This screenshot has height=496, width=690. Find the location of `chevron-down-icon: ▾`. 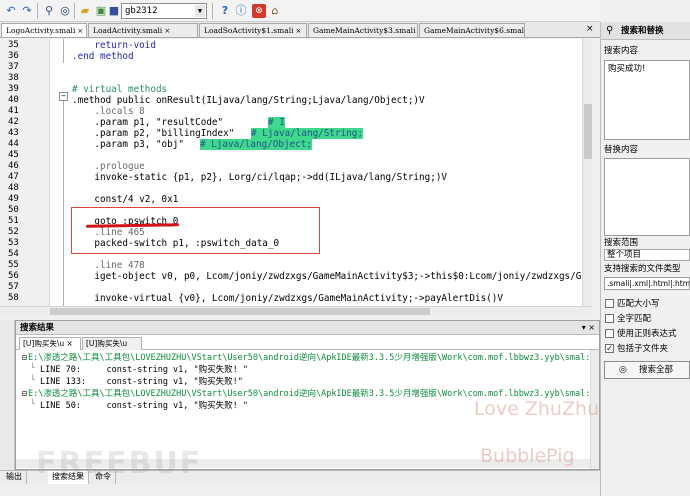

chevron-down-icon: ▾ is located at coordinates (584, 327).